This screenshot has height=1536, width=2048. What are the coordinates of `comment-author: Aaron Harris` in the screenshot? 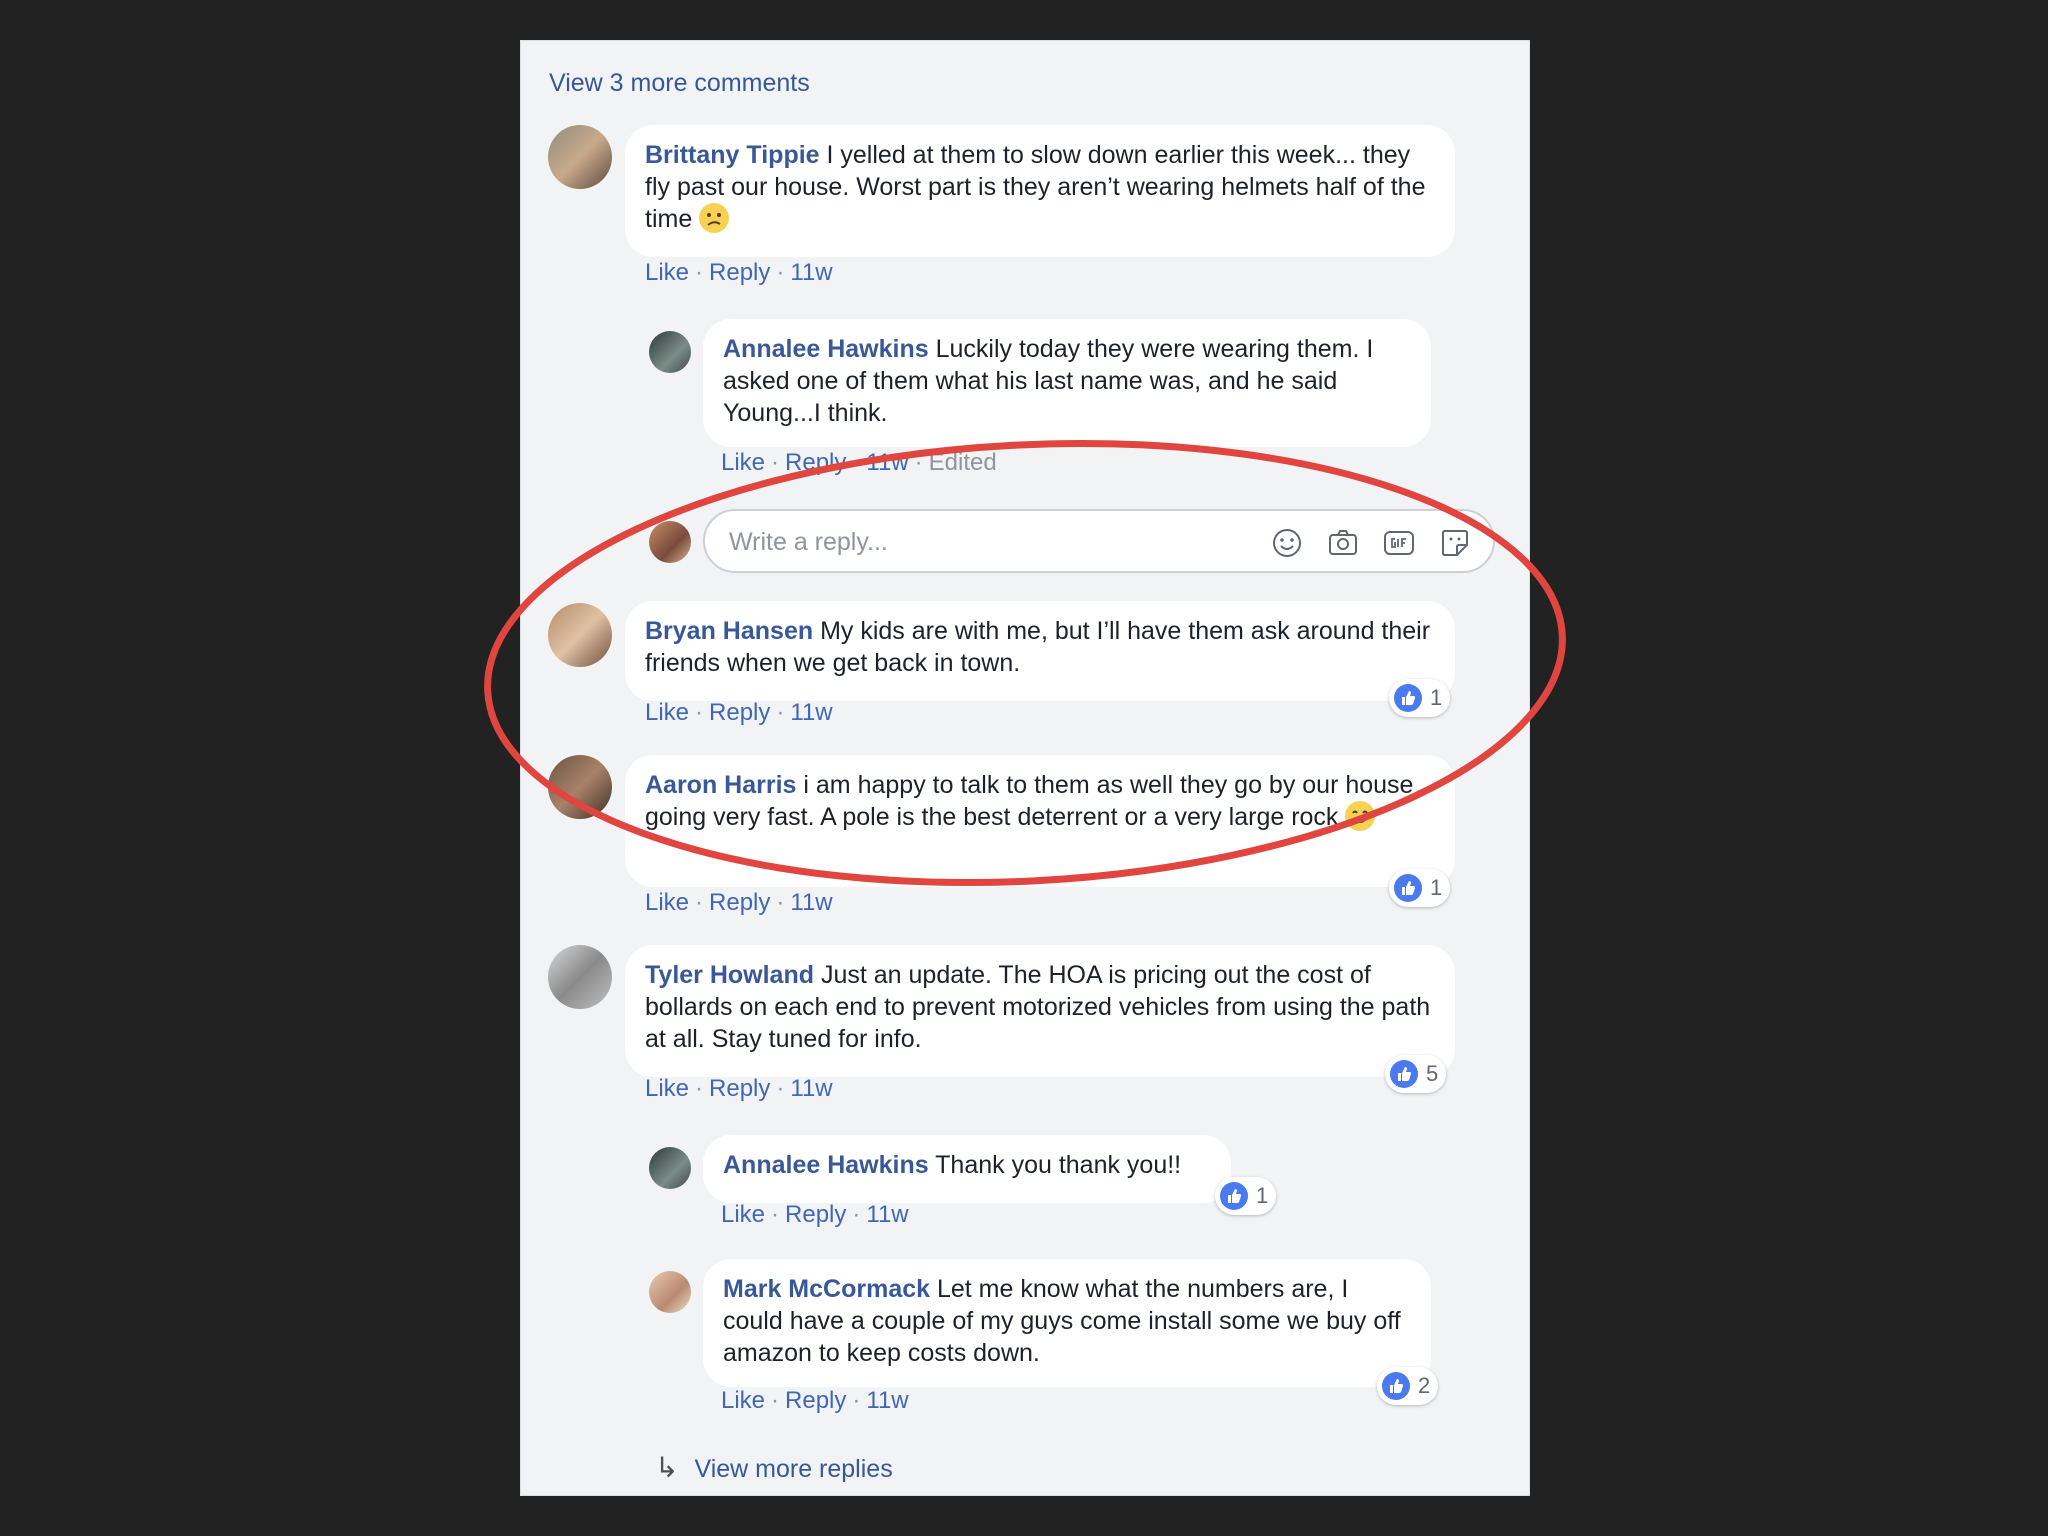 It's located at (720, 785).